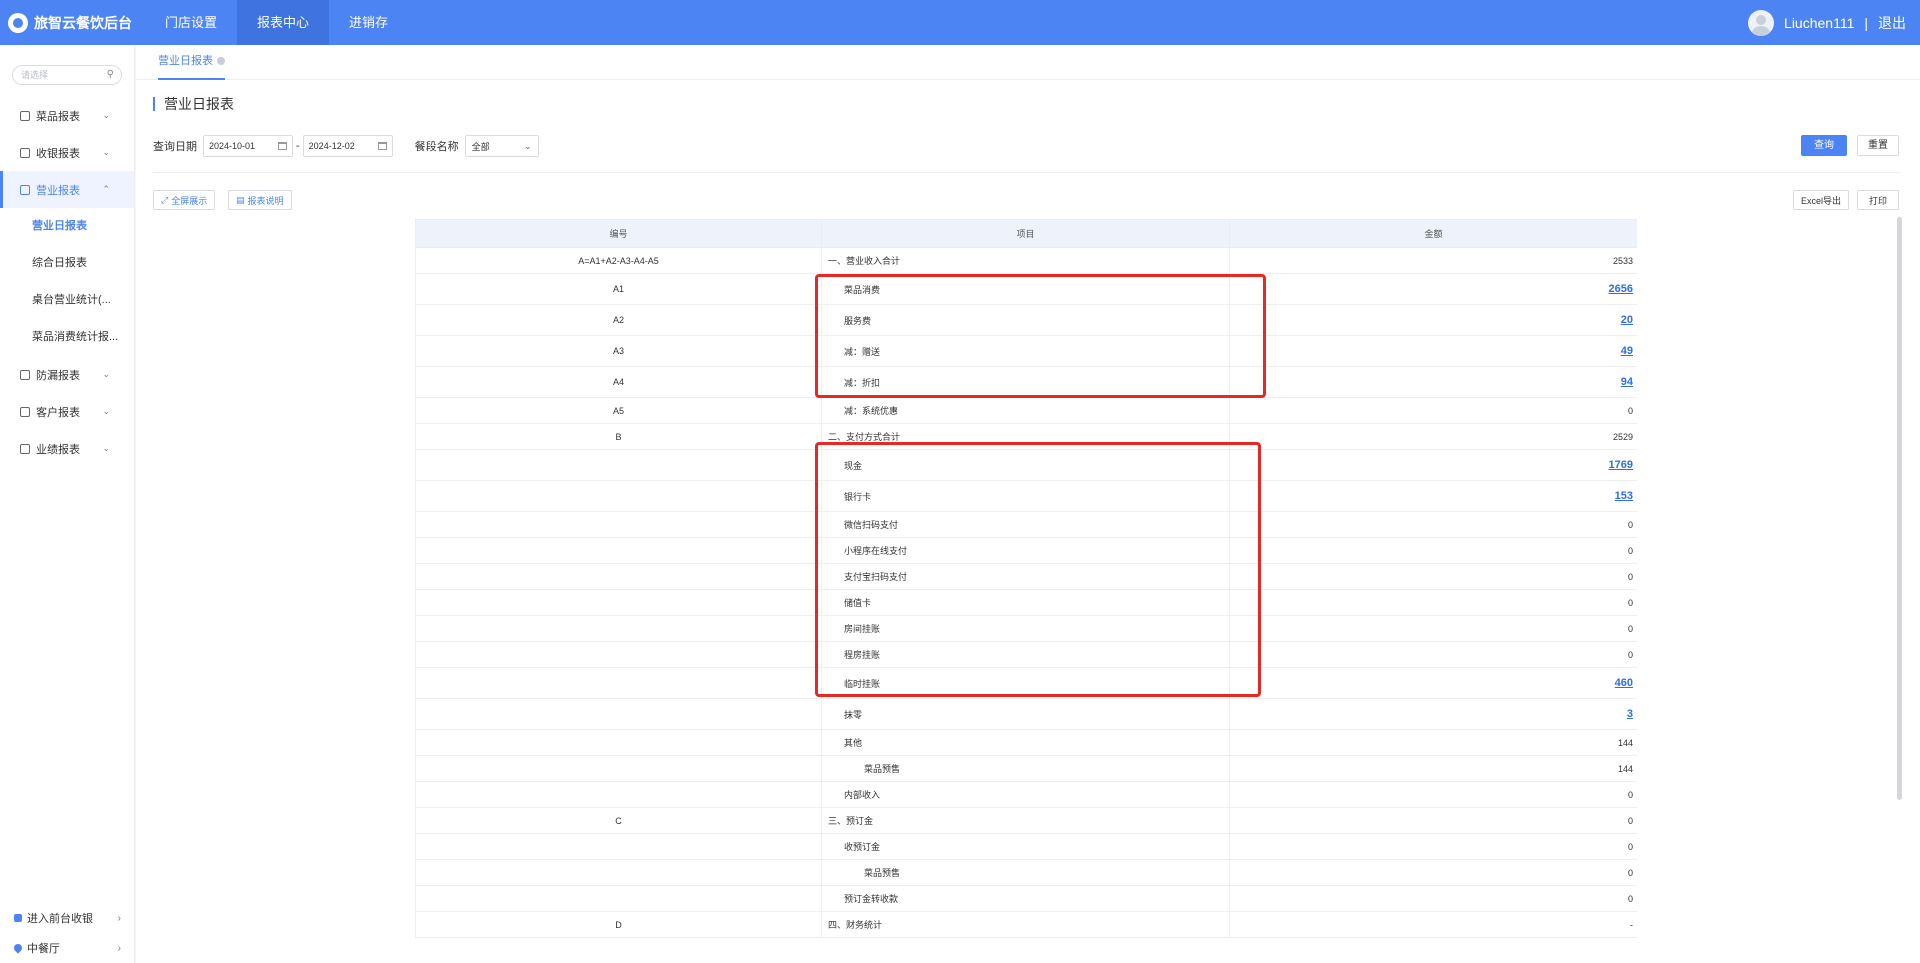 This screenshot has width=1920, height=963. I want to click on date-start-input: 2024-10-01, so click(248, 146).